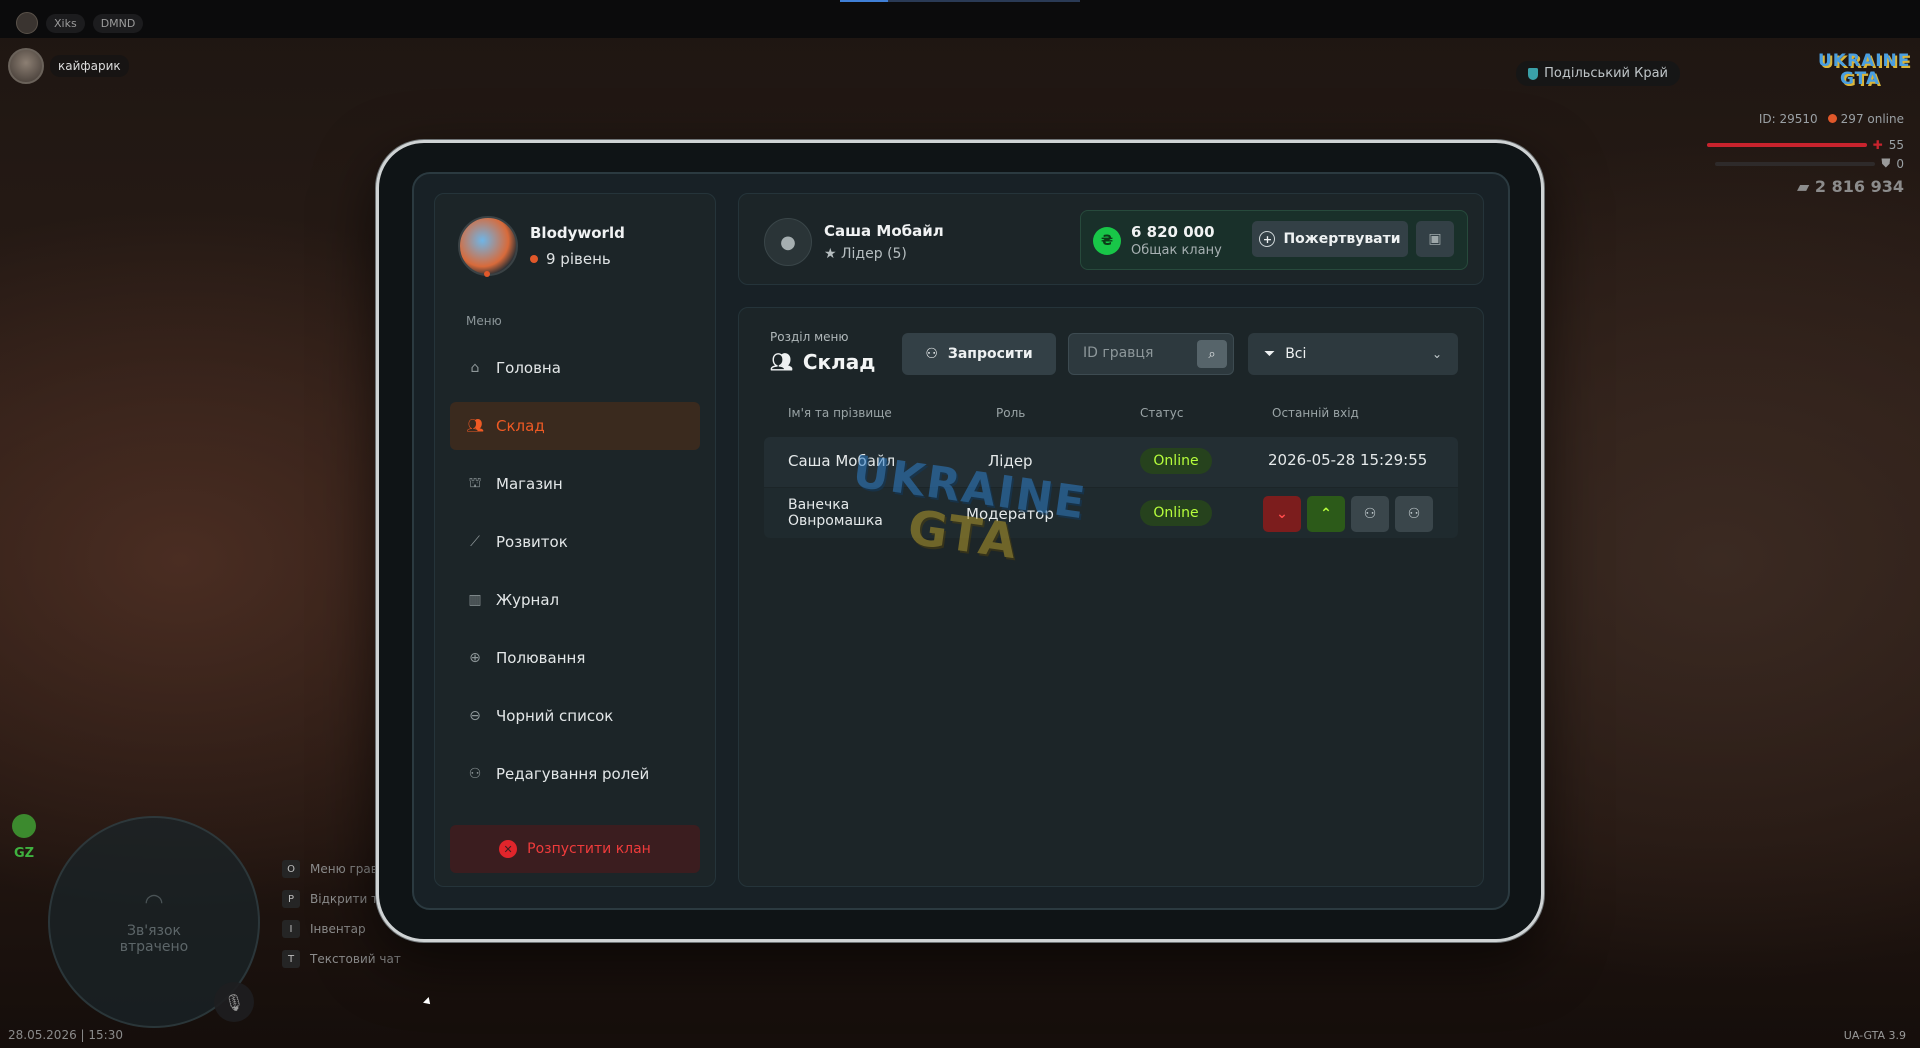  Describe the element at coordinates (575, 774) in the screenshot. I see `sidebar-item-roles: ⚇ Редагування ролей` at that location.